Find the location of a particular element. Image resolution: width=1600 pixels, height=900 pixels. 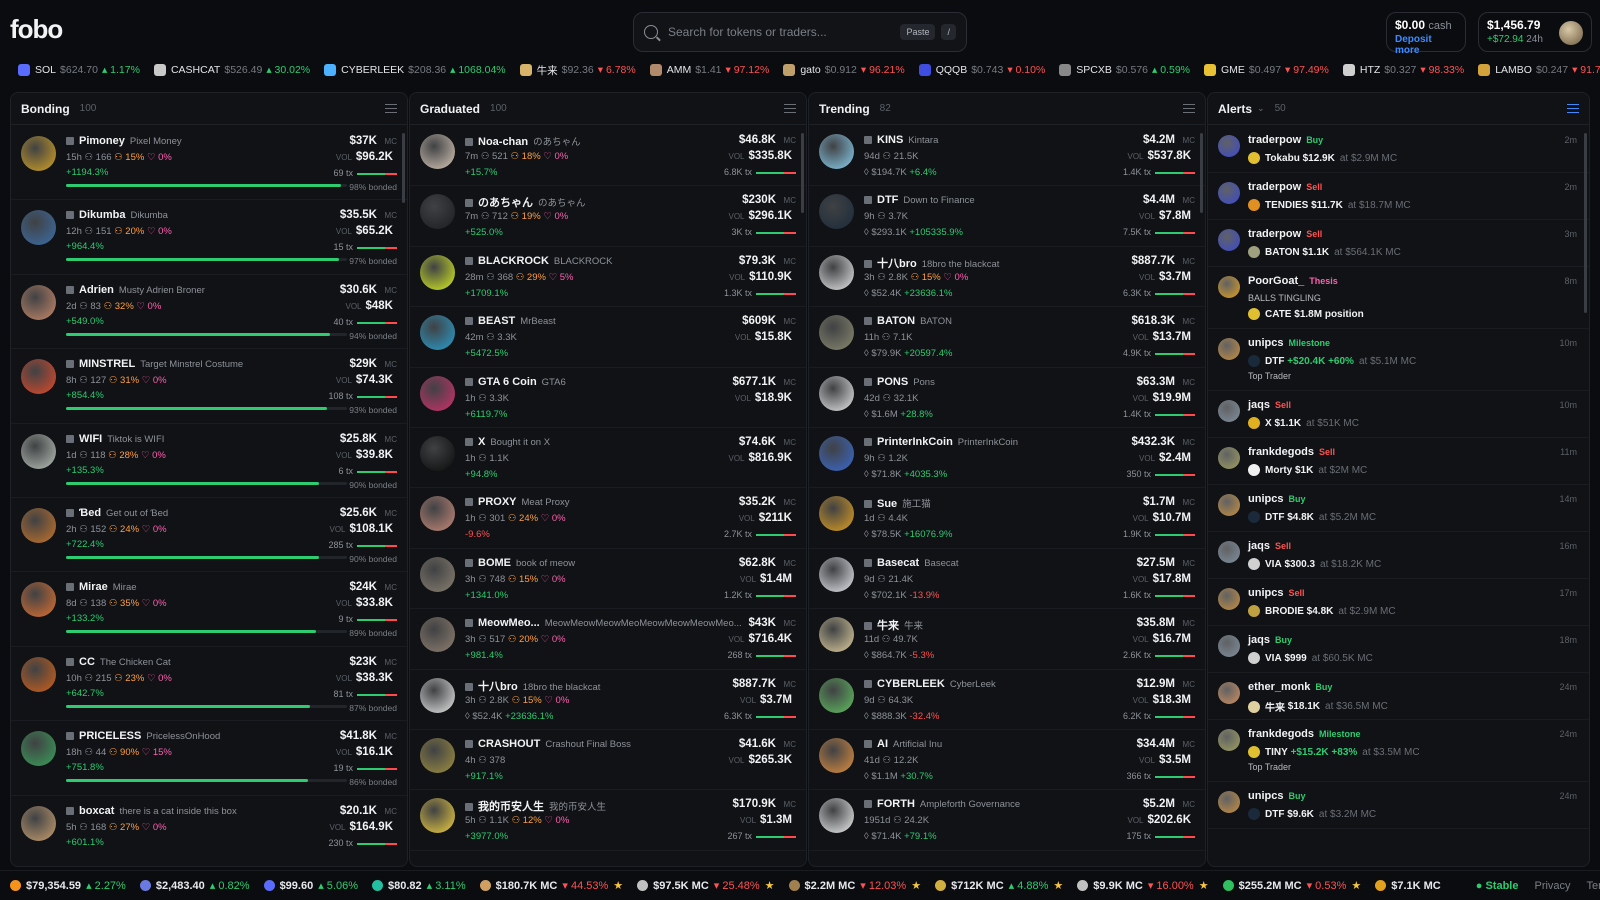

cash-widget: $0.00 cash Deposit more is located at coordinates (1426, 34).